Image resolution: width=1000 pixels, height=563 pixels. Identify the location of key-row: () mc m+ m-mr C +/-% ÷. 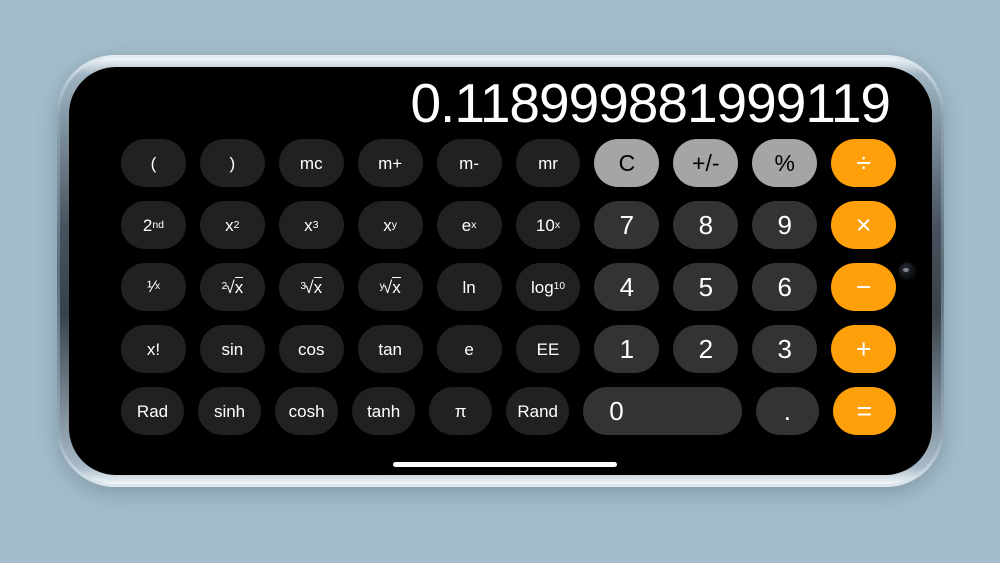
(509, 163).